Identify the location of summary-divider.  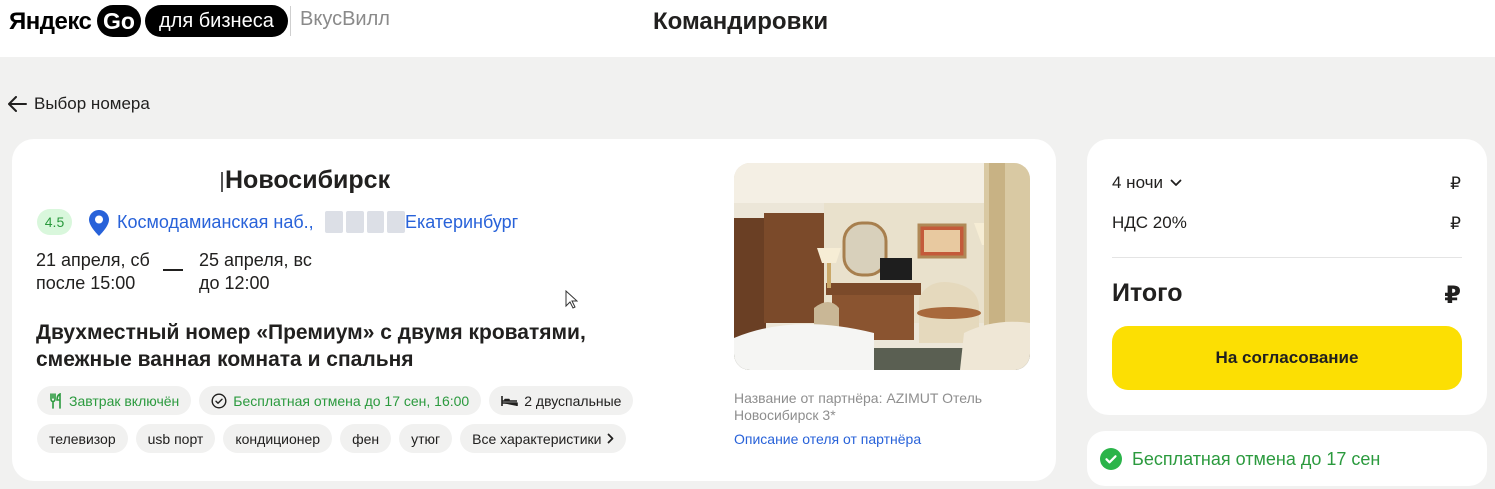
(1287, 257).